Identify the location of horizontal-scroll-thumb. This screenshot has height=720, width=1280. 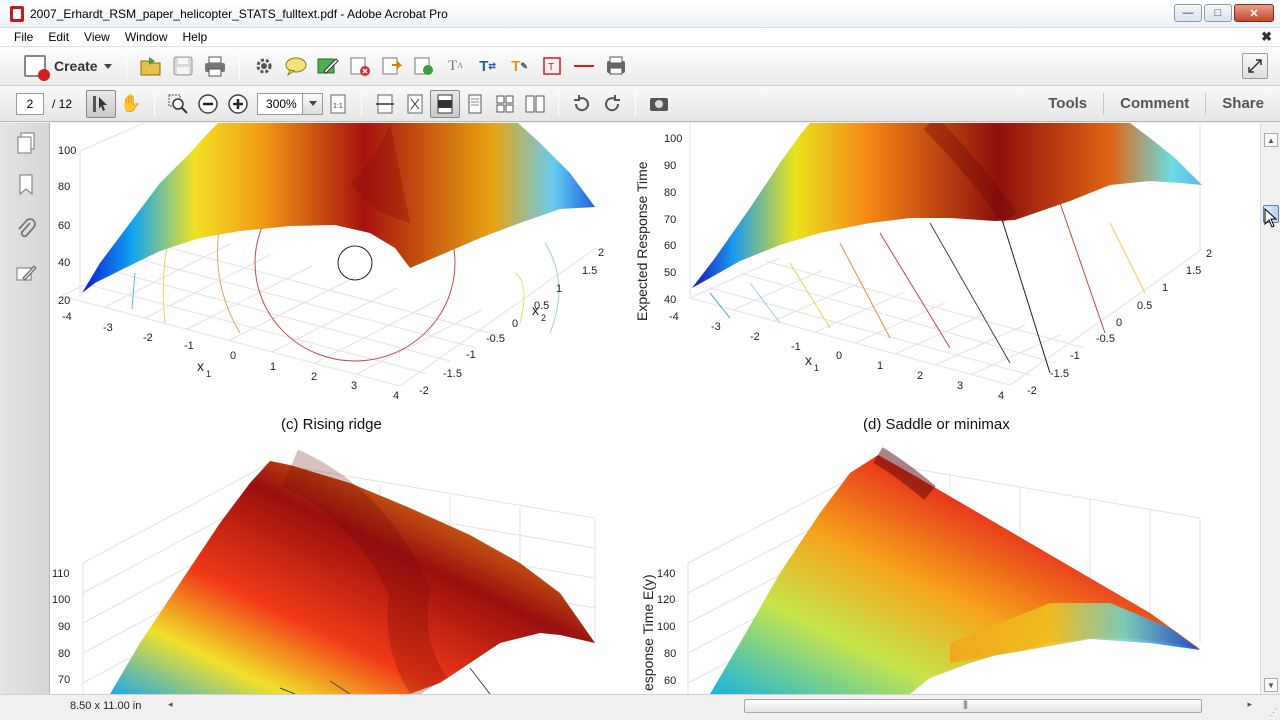
(973, 706).